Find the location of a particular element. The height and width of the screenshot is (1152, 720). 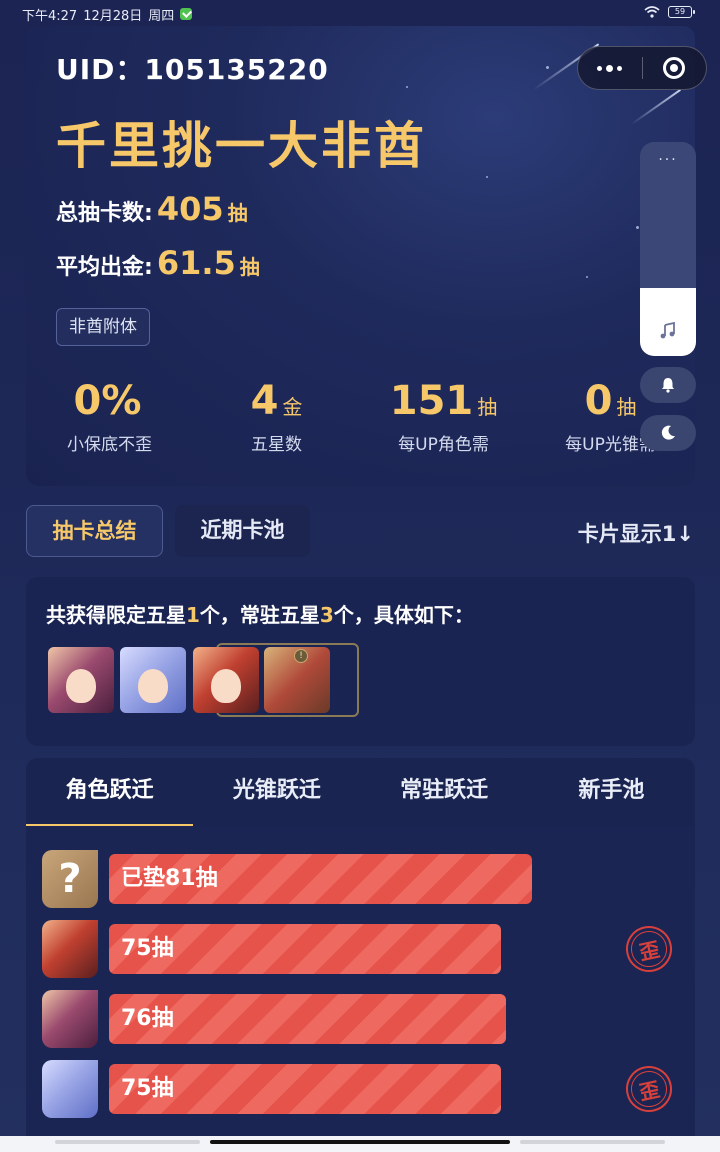

metric-five-star-count: 4金 五星数 is located at coordinates (276, 415).